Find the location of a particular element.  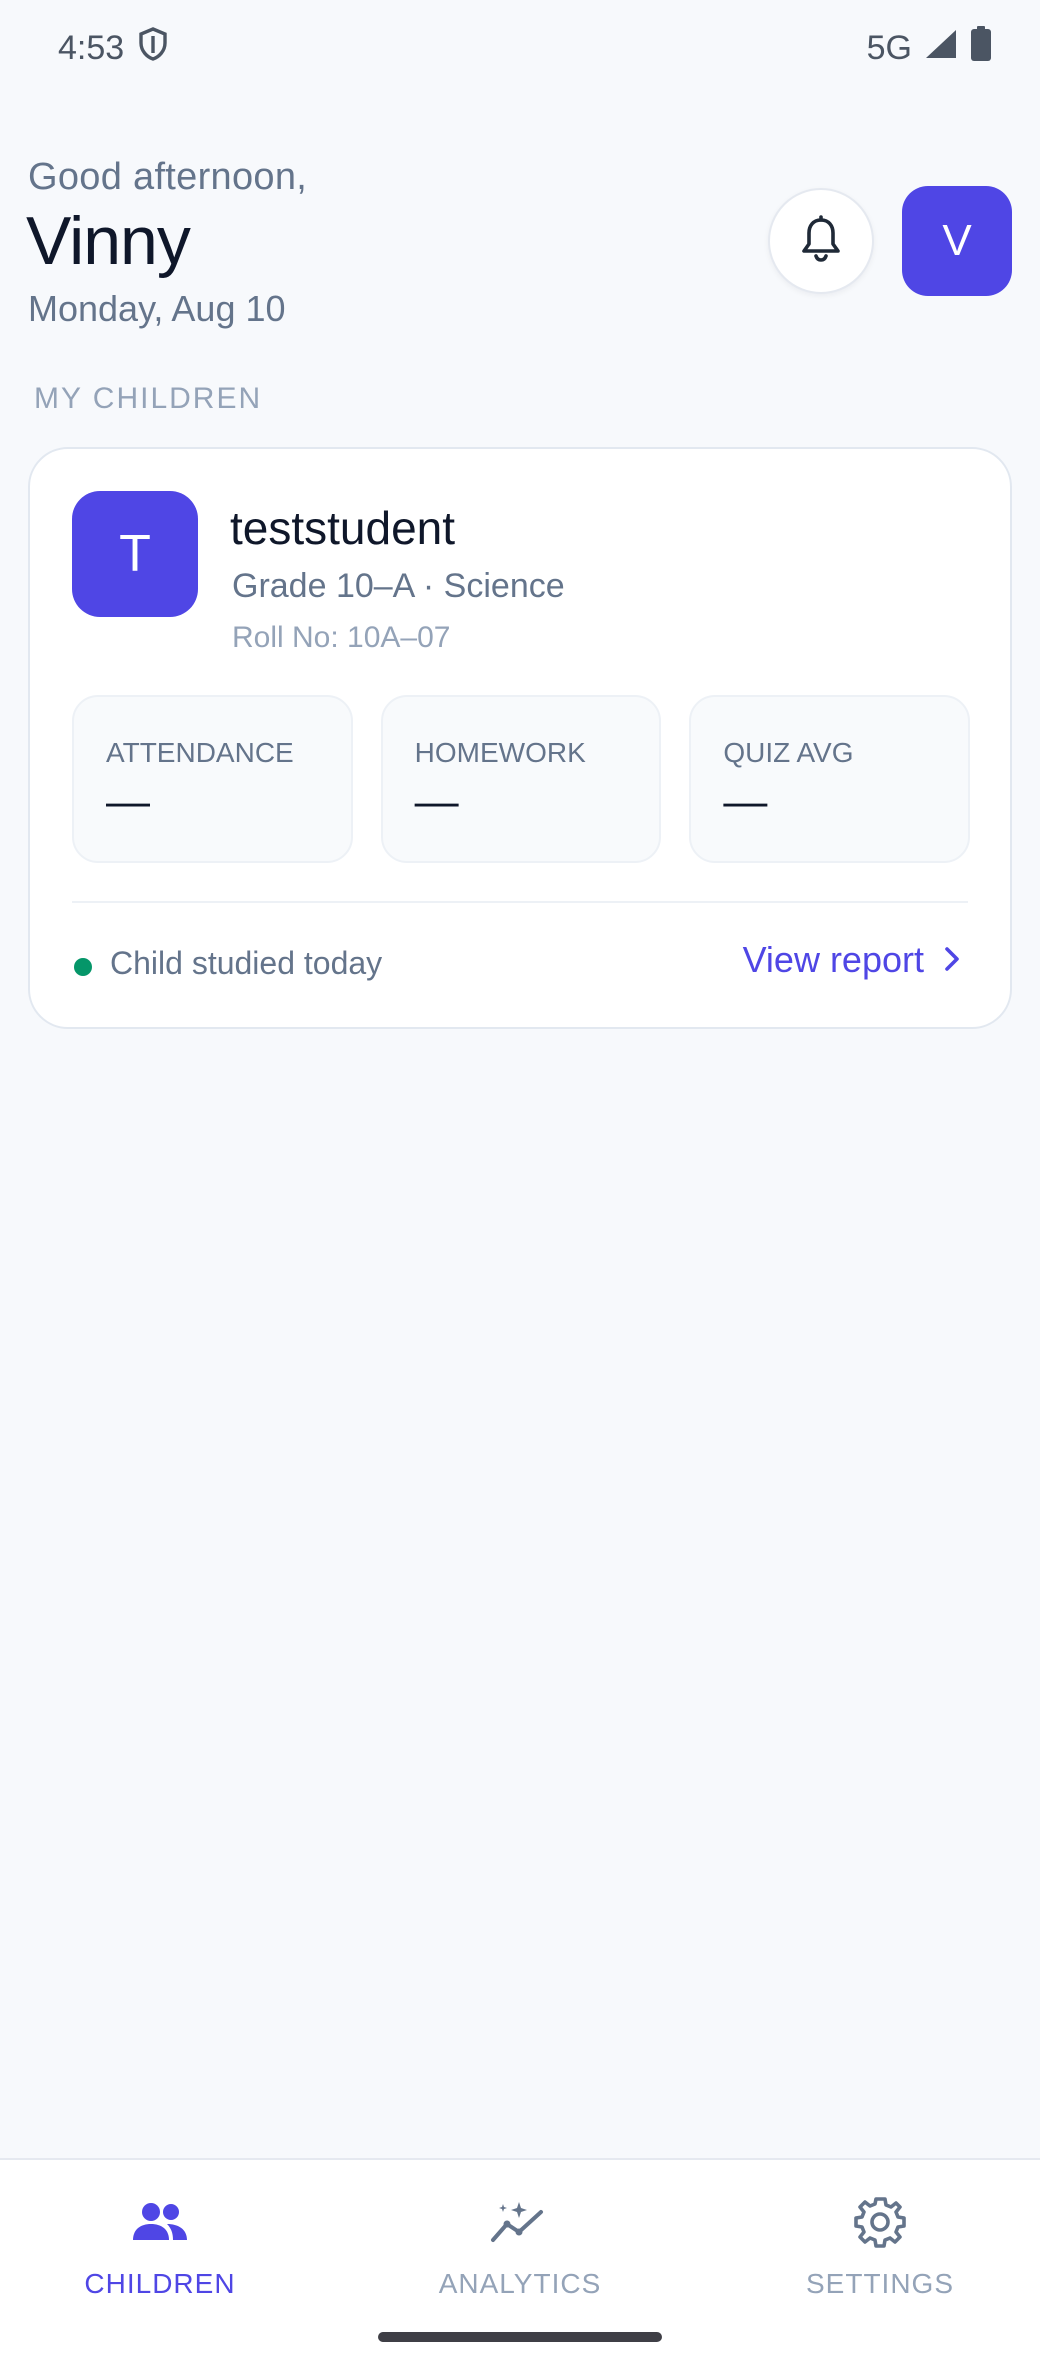

child-grade: Grade 10–A · Science is located at coordinates (398, 586).